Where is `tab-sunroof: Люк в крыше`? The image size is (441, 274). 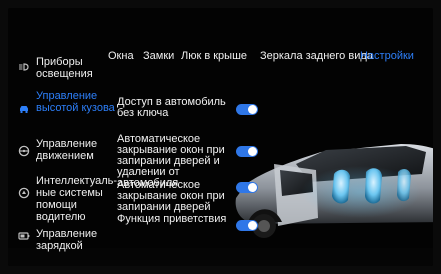
tab-sunroof: Люк в крыше is located at coordinates (214, 56).